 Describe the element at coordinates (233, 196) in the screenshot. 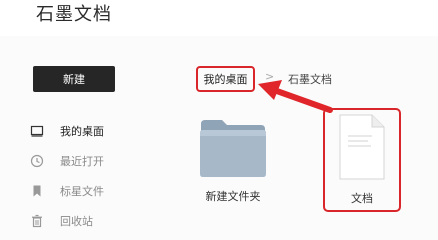

I see `file-name: 新建文件夹` at that location.